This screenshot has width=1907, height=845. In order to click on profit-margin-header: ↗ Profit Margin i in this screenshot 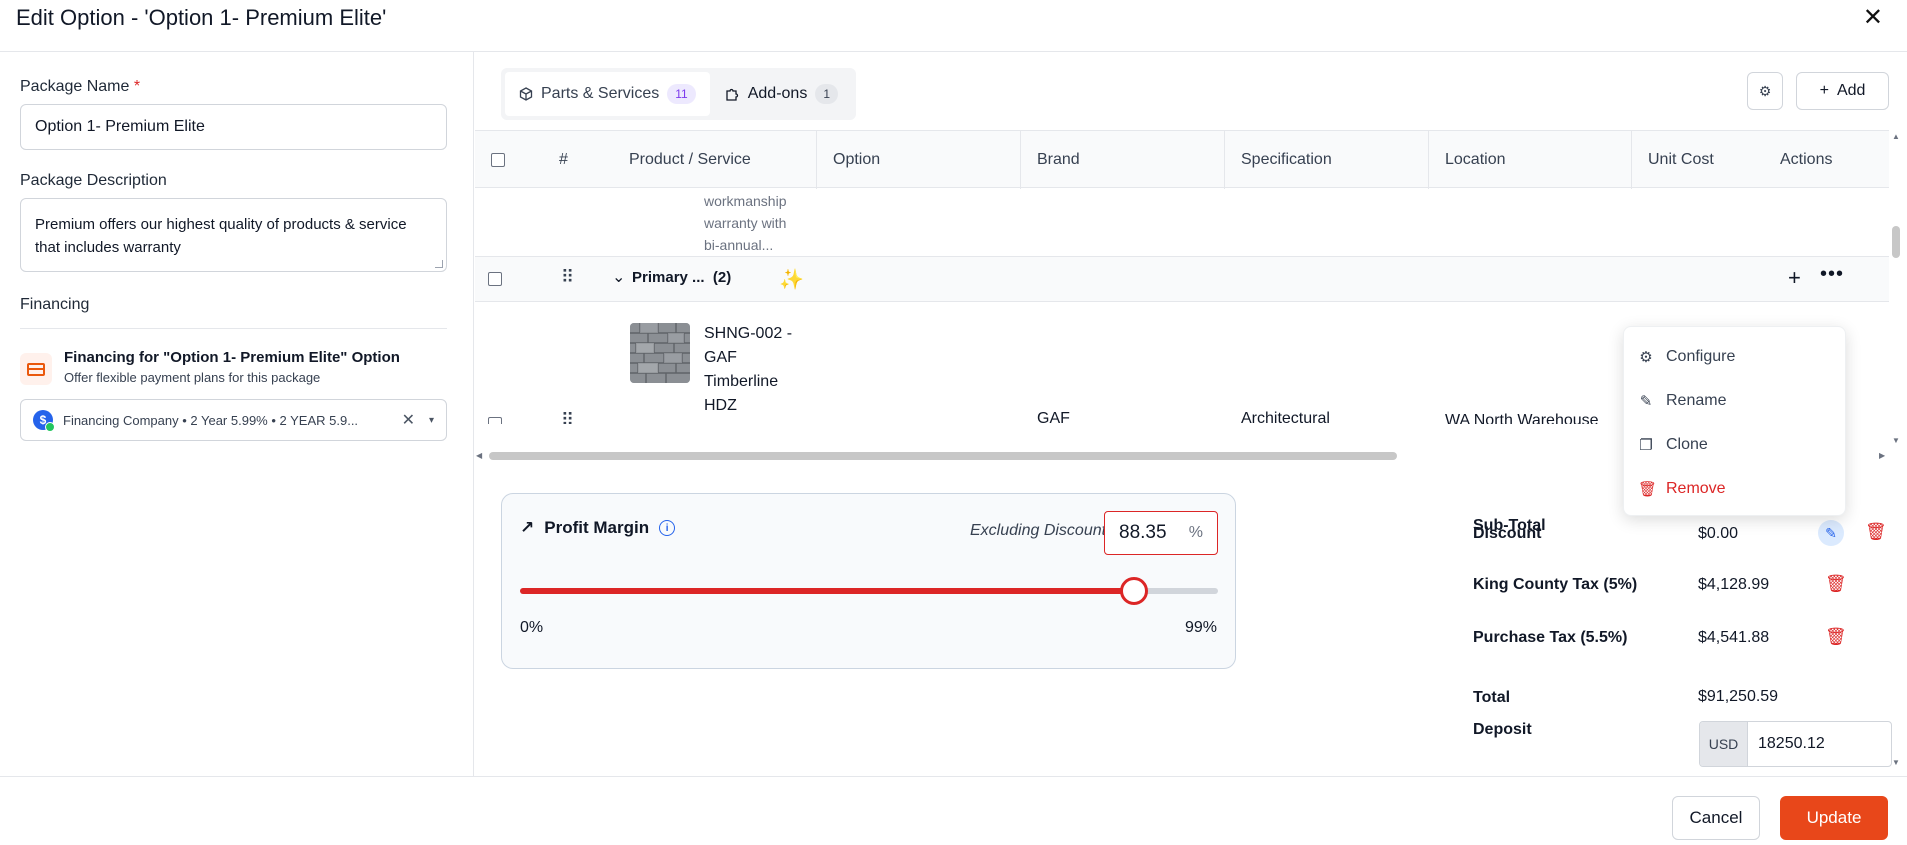, I will do `click(598, 528)`.